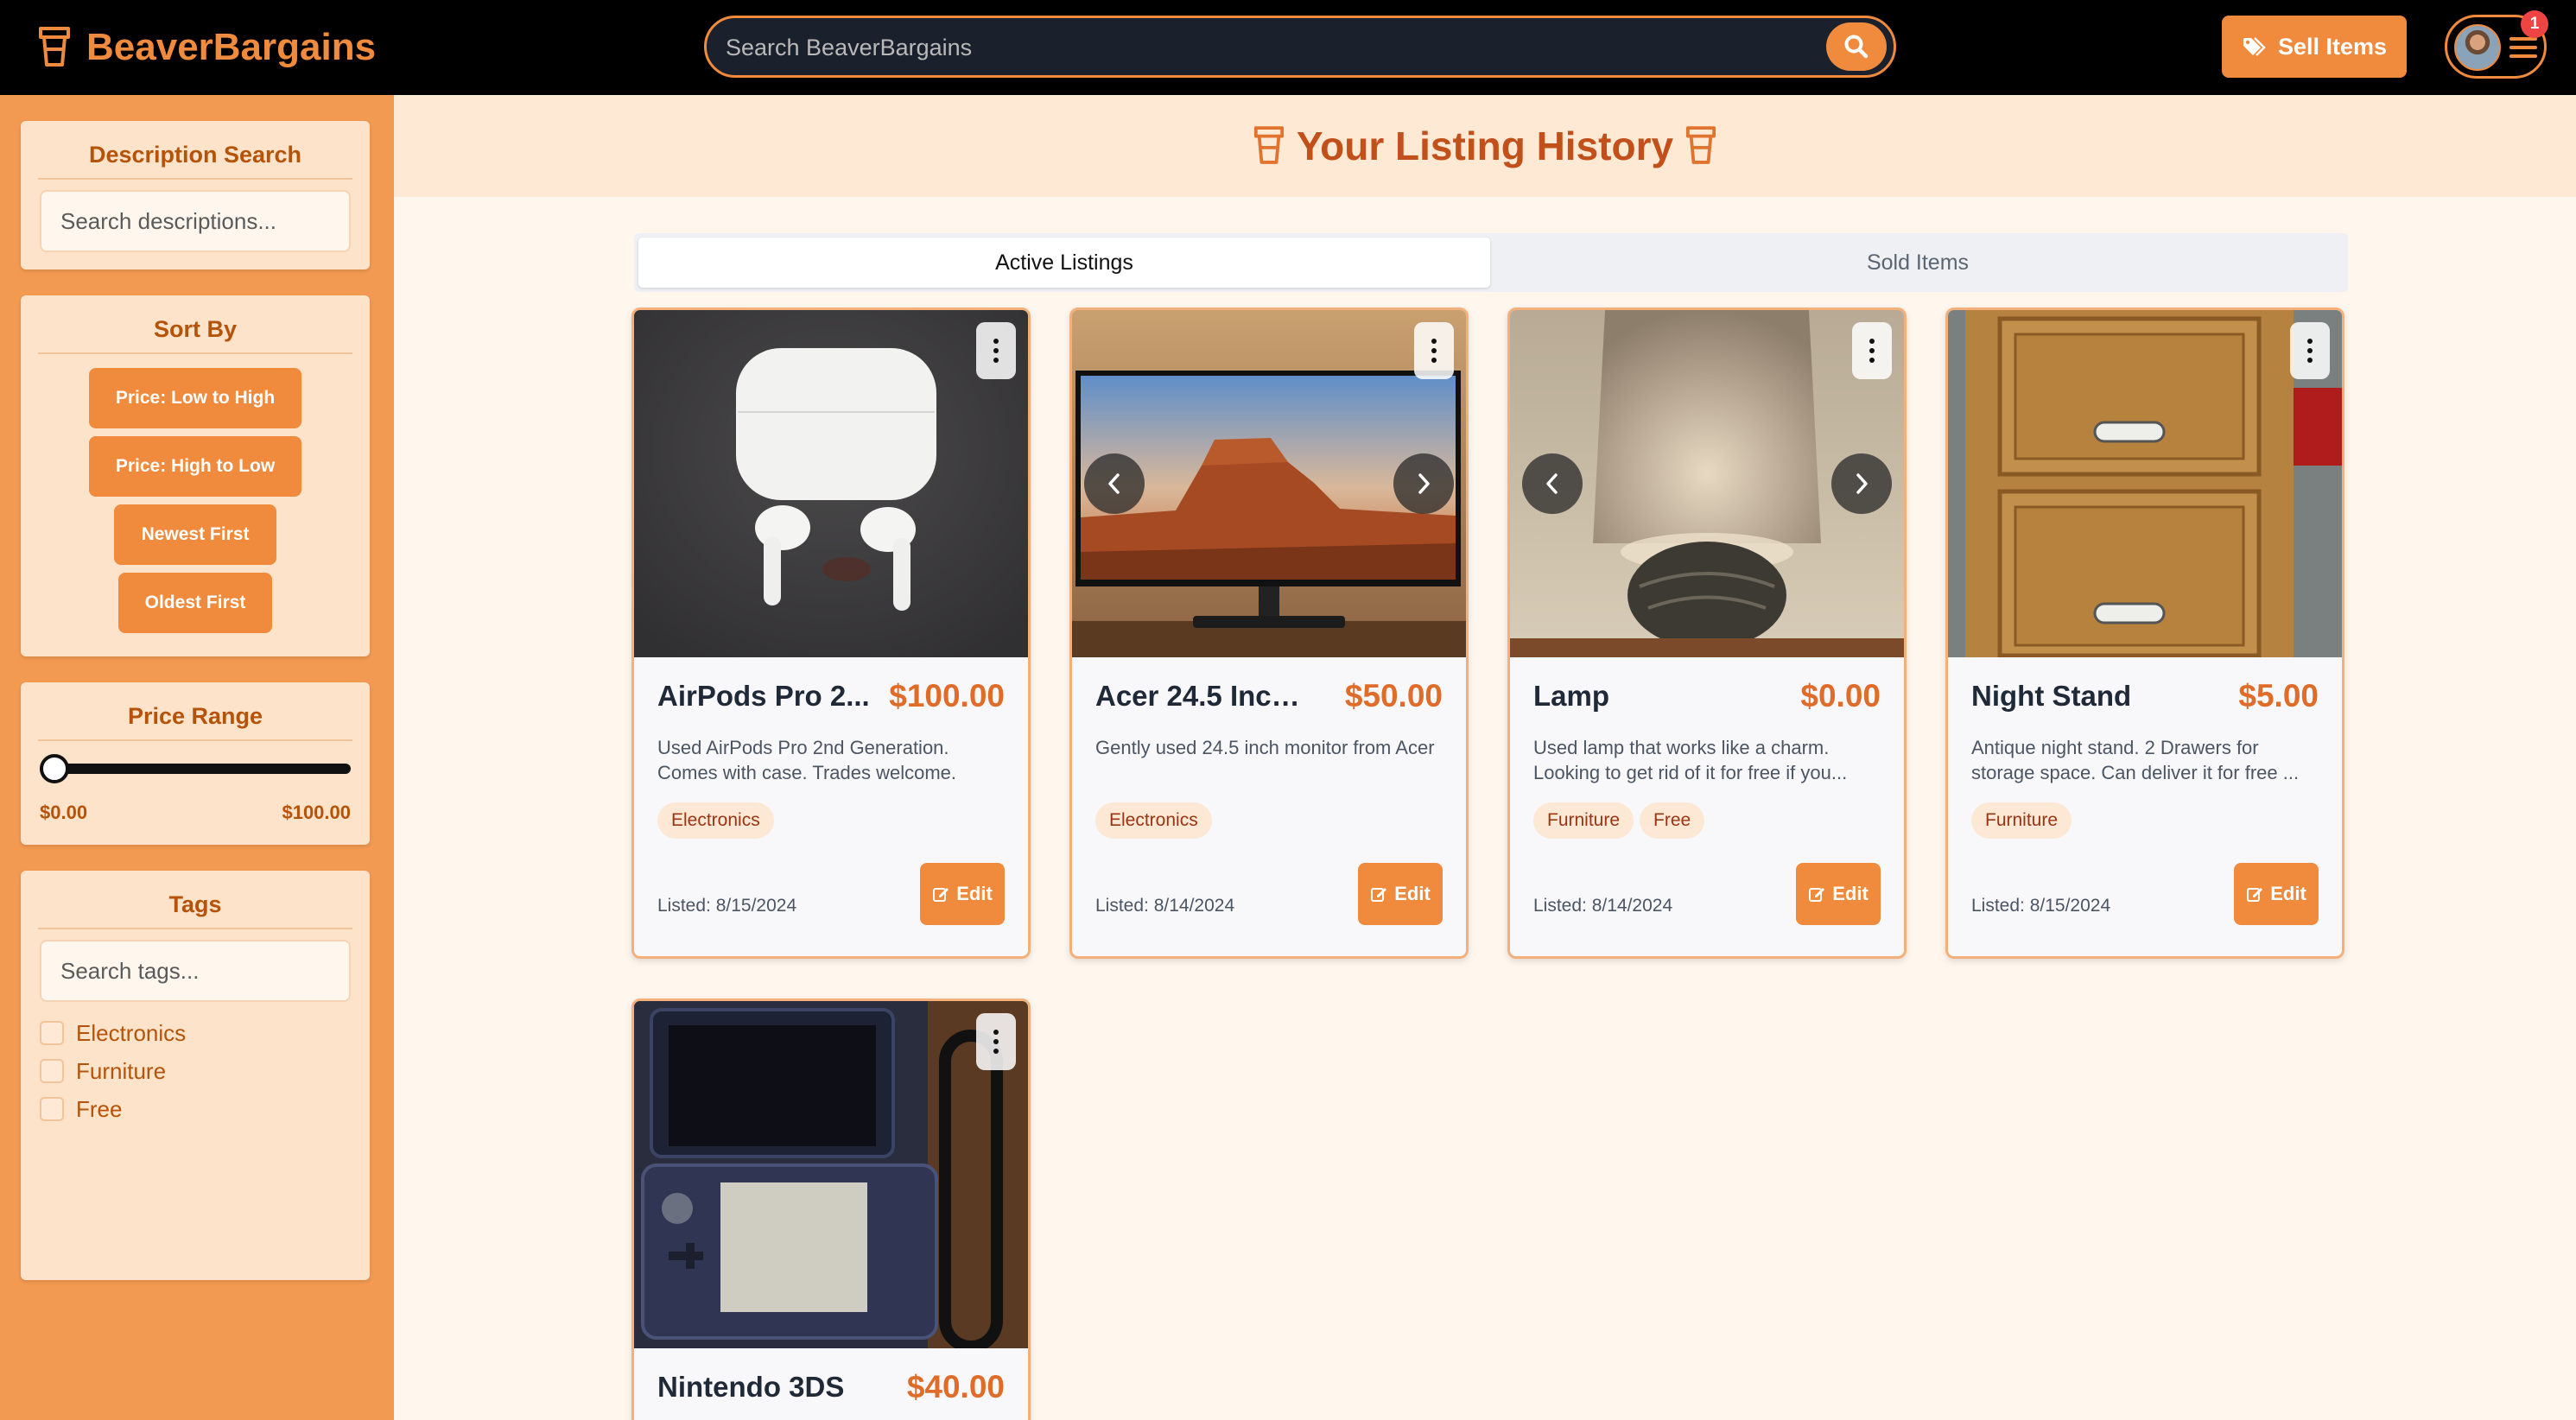 The image size is (2576, 1420). I want to click on nintendo-3ds-photo, so click(831, 1174).